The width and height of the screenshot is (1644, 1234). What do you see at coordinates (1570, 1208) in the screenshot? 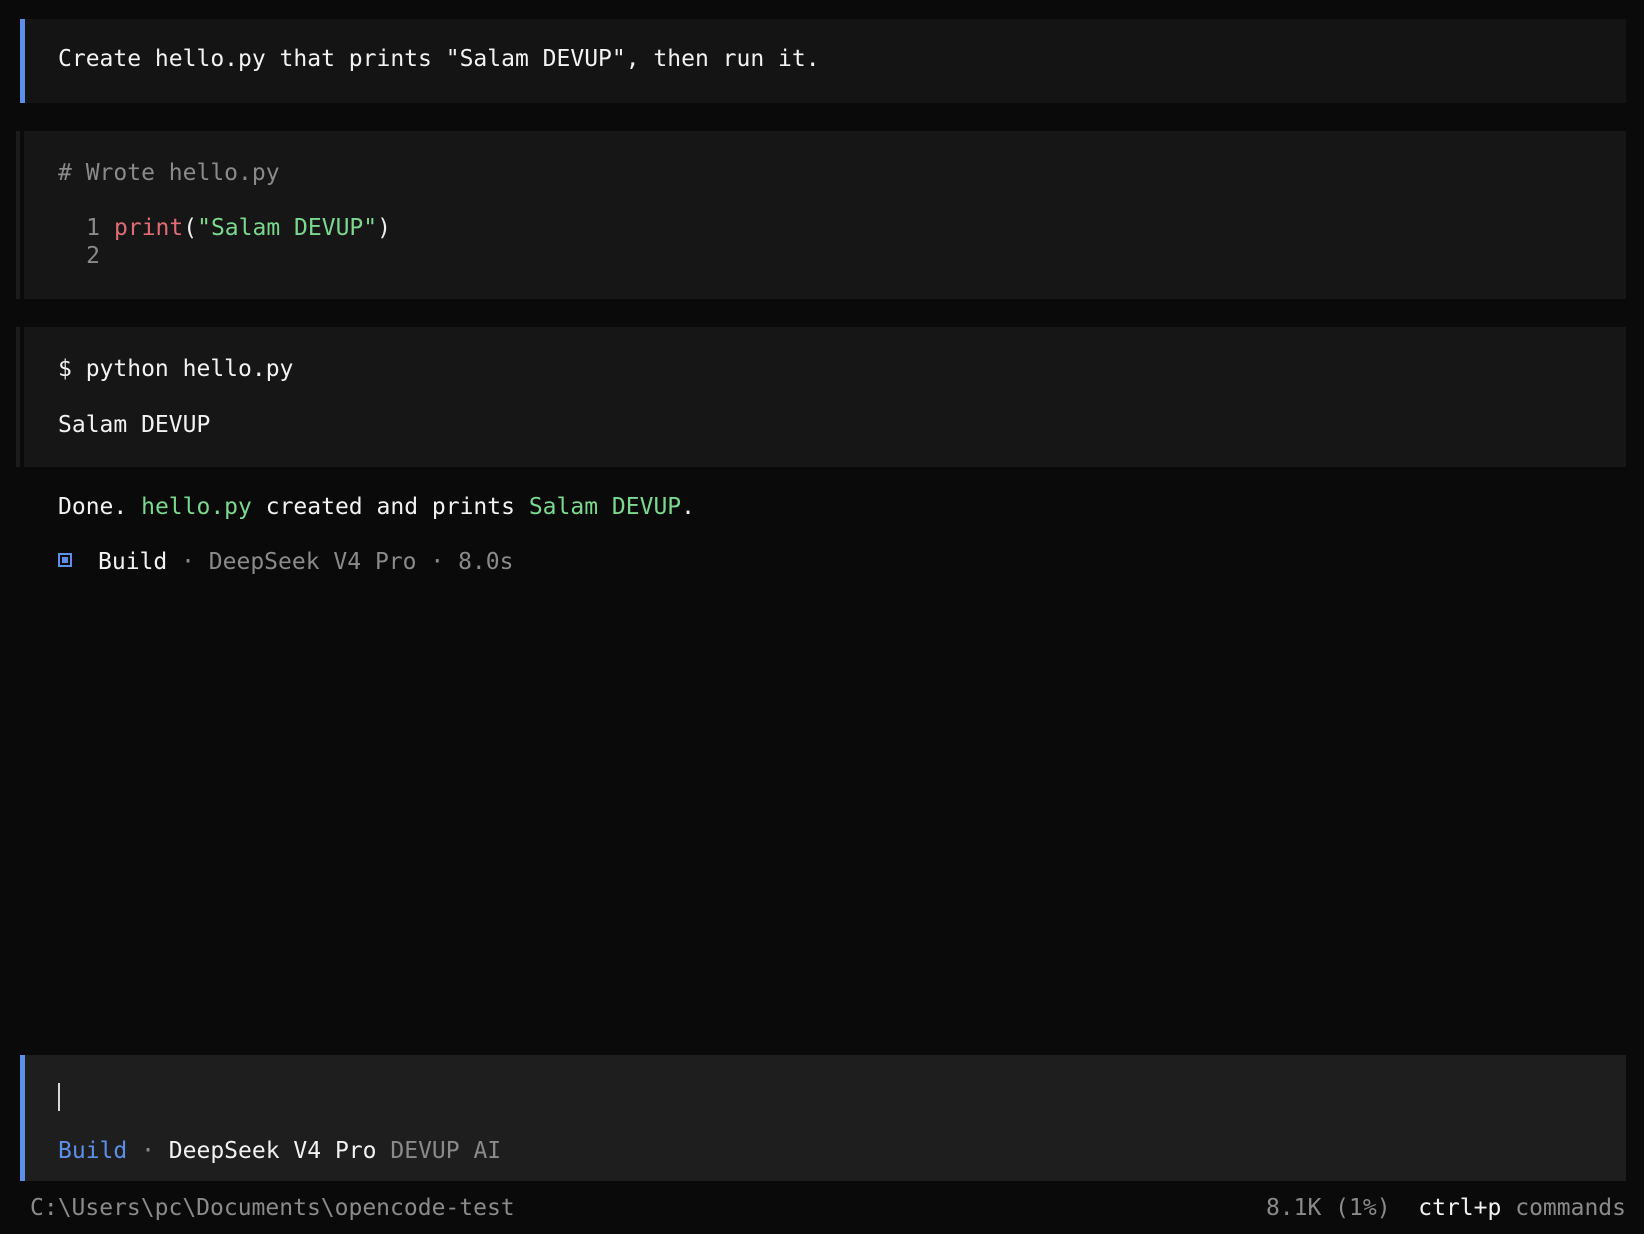
I see `shortcut-label: commands` at bounding box center [1570, 1208].